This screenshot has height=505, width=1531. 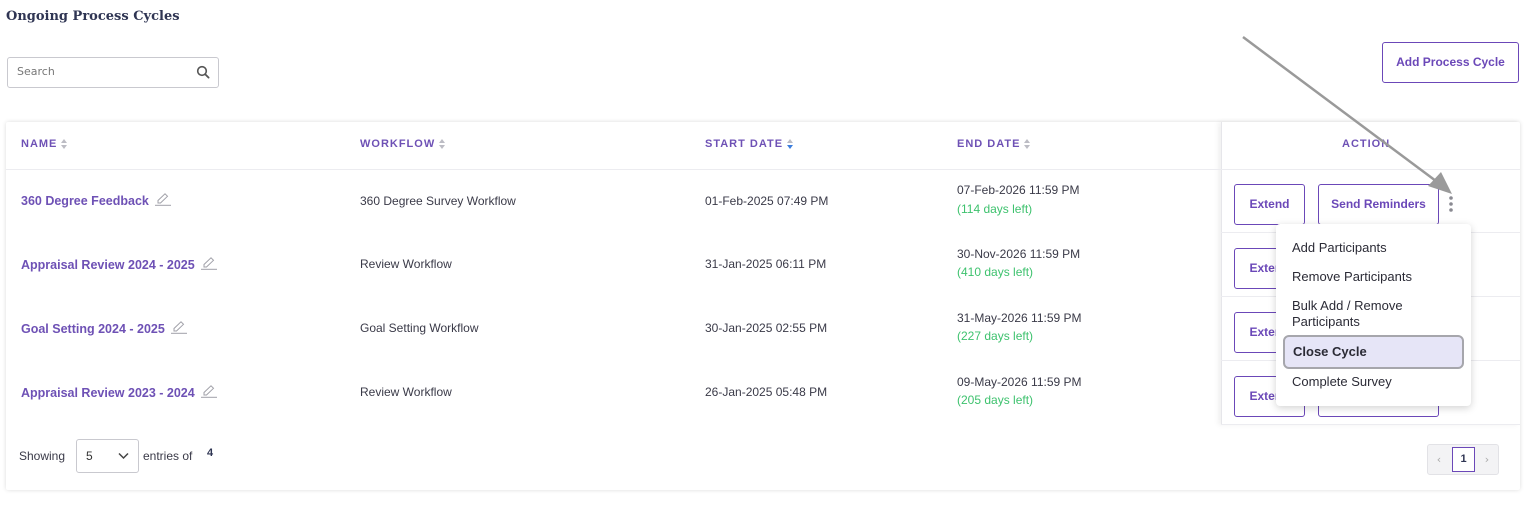 What do you see at coordinates (42, 456) in the screenshot?
I see `showing-label: Showing` at bounding box center [42, 456].